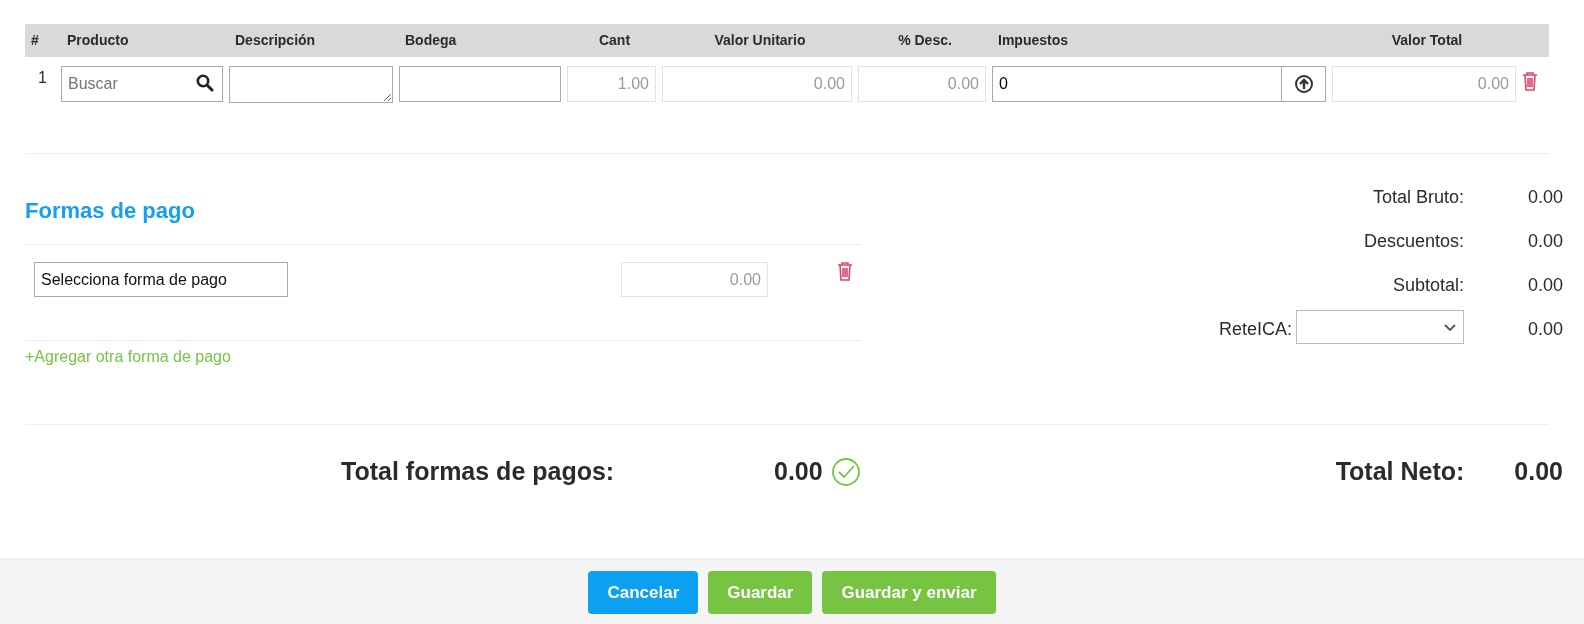 The height and width of the screenshot is (624, 1584). Describe the element at coordinates (611, 84) in the screenshot. I see `quantity-field: 1.00` at that location.